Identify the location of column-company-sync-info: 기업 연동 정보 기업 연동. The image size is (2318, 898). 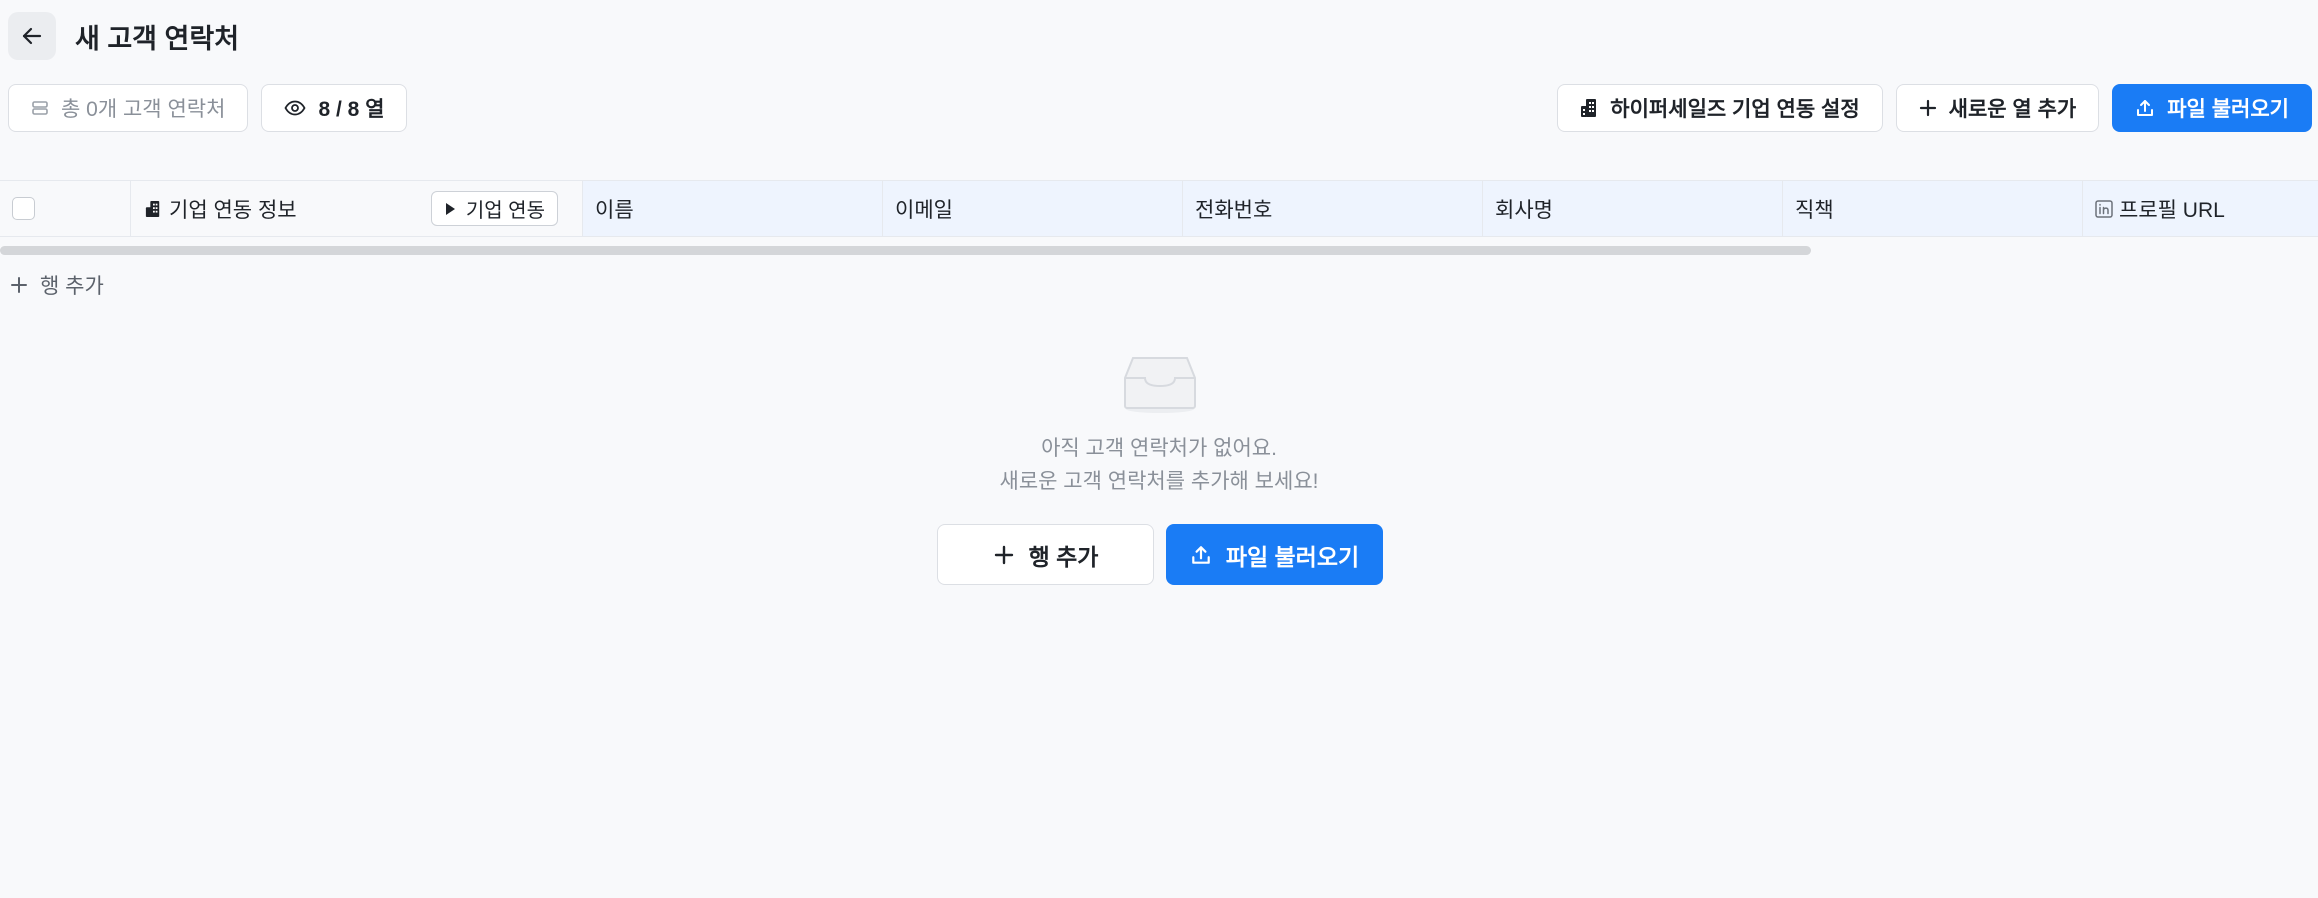
(357, 208).